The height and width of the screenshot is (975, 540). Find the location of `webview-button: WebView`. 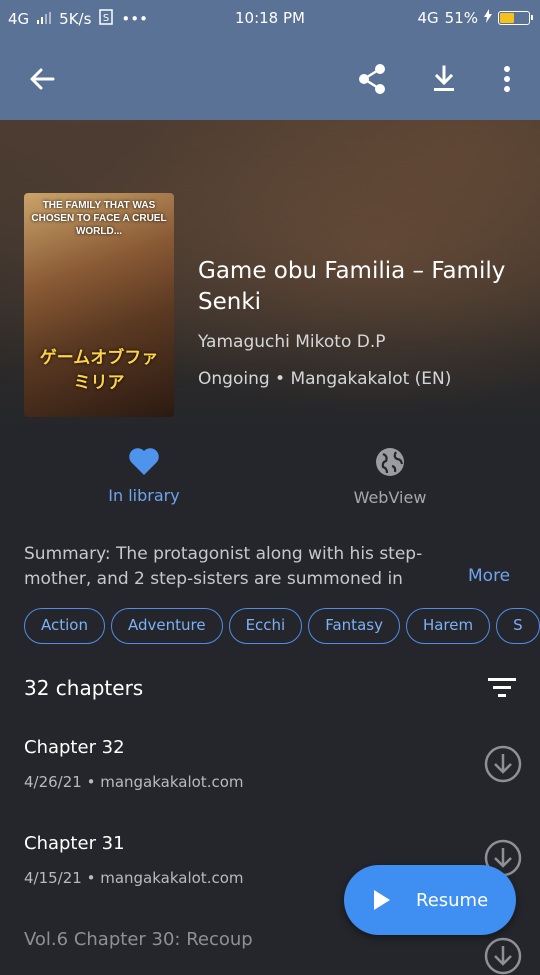

webview-button: WebView is located at coordinates (390, 476).